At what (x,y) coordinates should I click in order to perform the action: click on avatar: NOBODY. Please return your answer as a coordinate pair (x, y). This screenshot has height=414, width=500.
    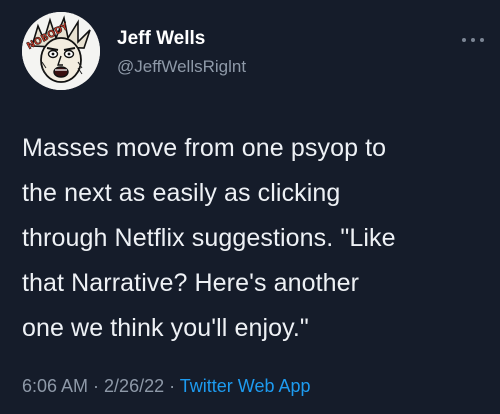
    Looking at the image, I should click on (61, 51).